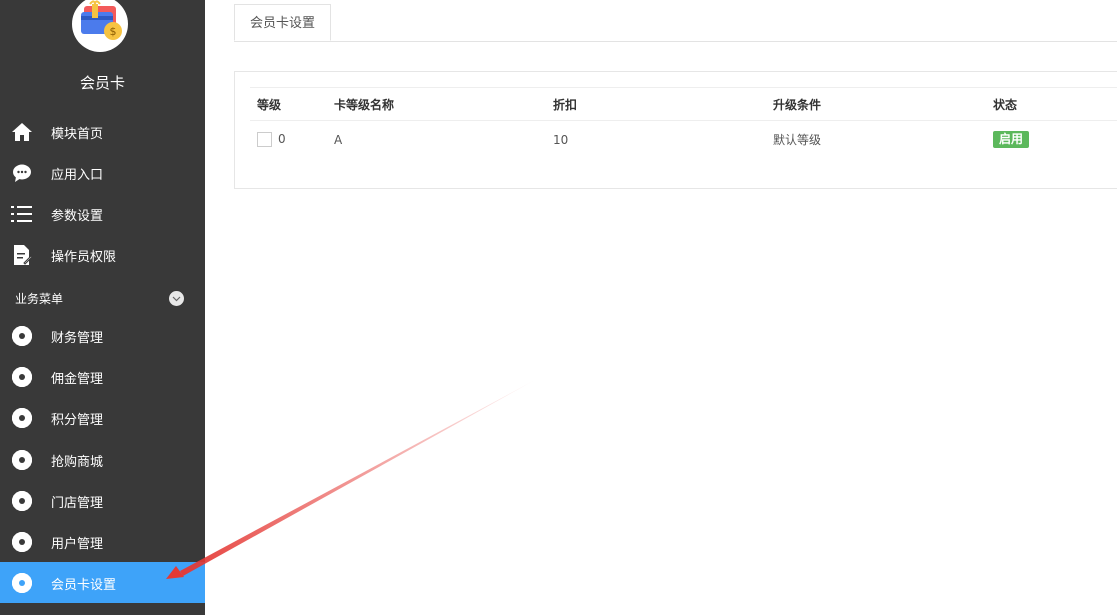  Describe the element at coordinates (39, 299) in the screenshot. I see `section-label: 业务菜单` at that location.